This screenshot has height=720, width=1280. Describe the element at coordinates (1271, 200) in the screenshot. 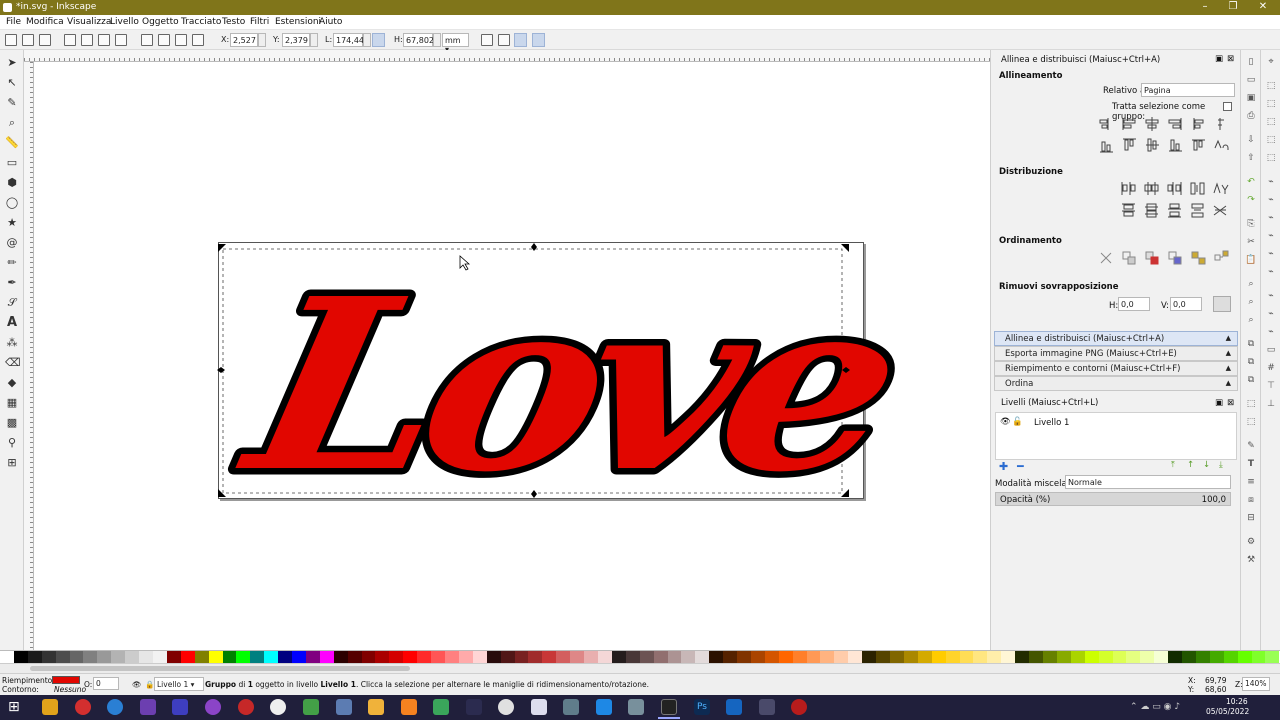

I see `snap-paths-icon: ⌁` at that location.